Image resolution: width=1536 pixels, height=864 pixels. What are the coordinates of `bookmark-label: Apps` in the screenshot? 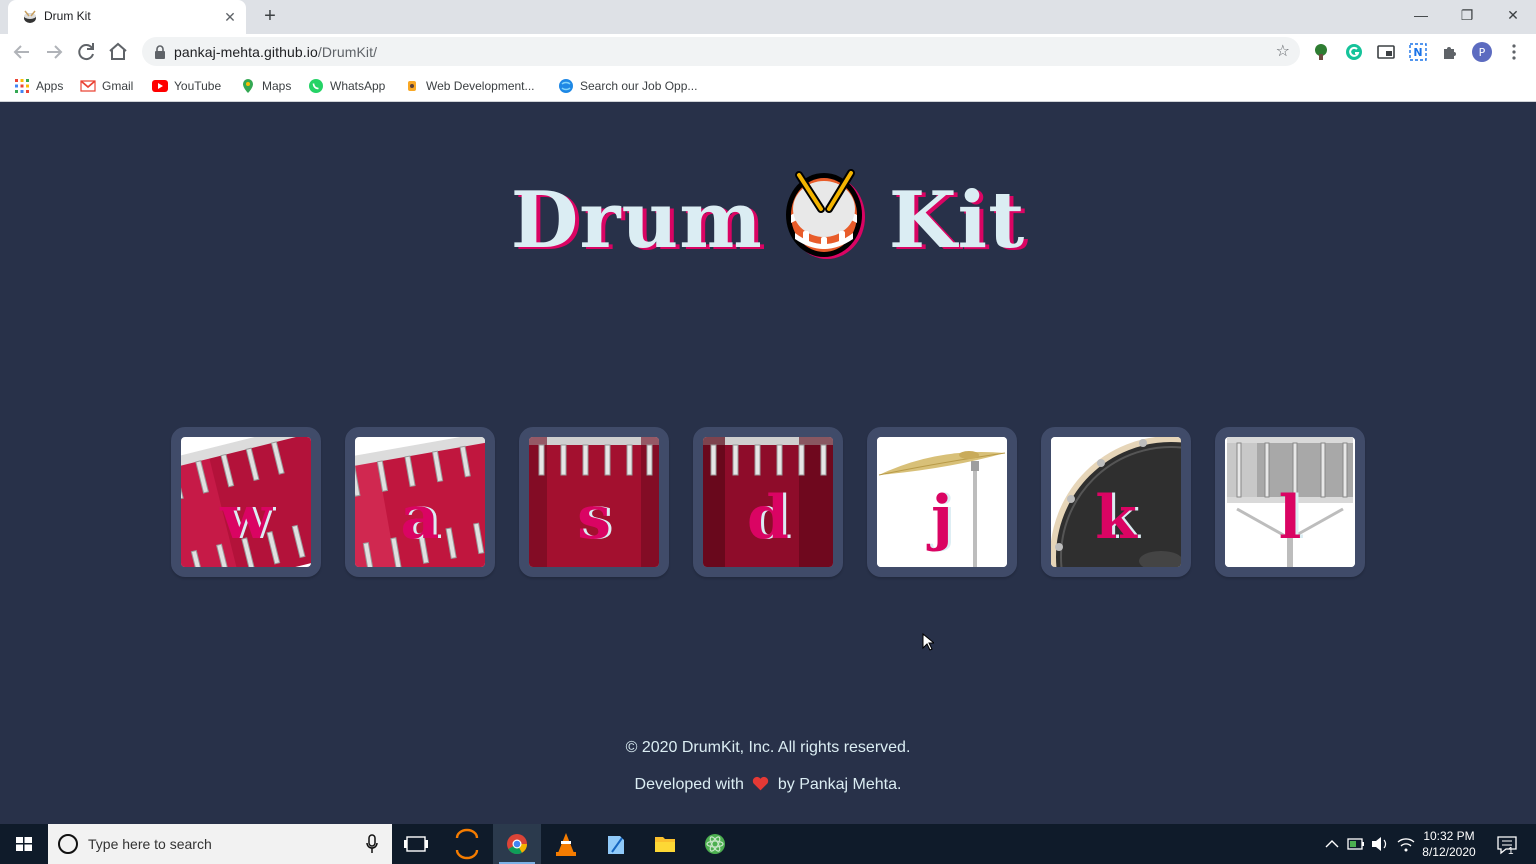 It's located at (50, 86).